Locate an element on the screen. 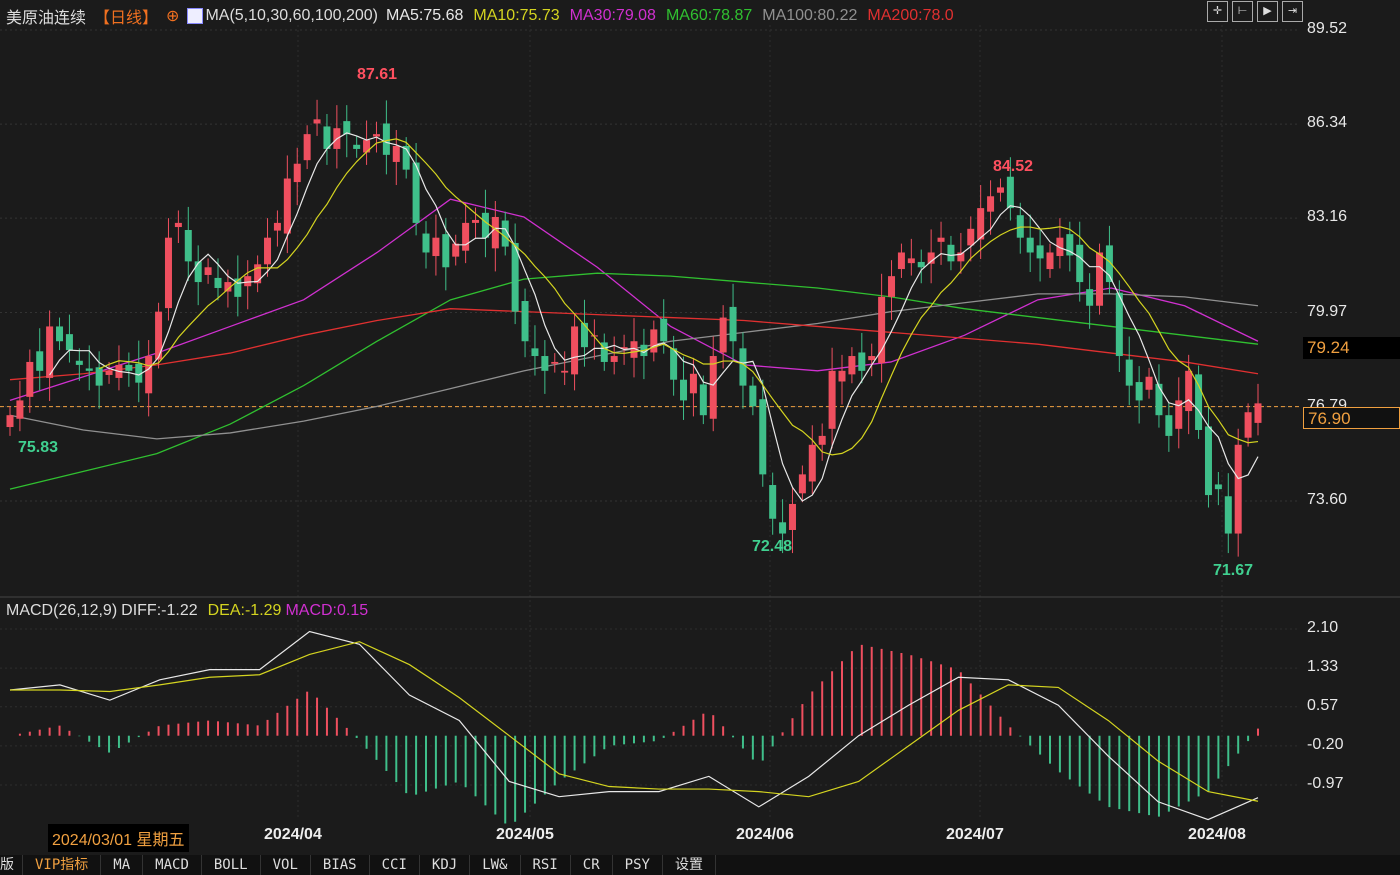 This screenshot has width=1400, height=875. tab-3: MACD is located at coordinates (172, 865).